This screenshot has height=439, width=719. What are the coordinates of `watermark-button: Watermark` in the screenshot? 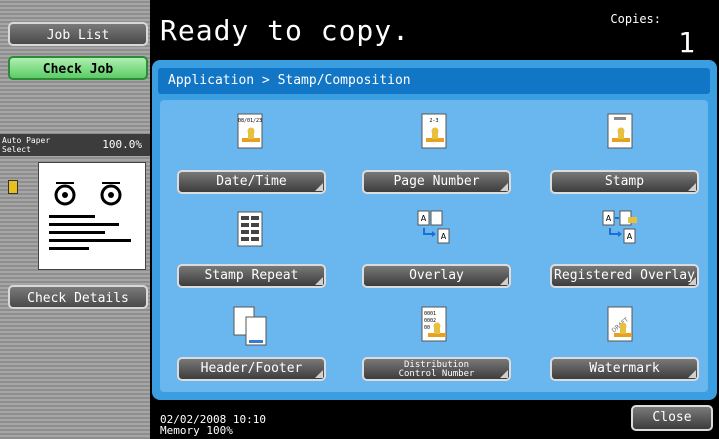 It's located at (624, 369).